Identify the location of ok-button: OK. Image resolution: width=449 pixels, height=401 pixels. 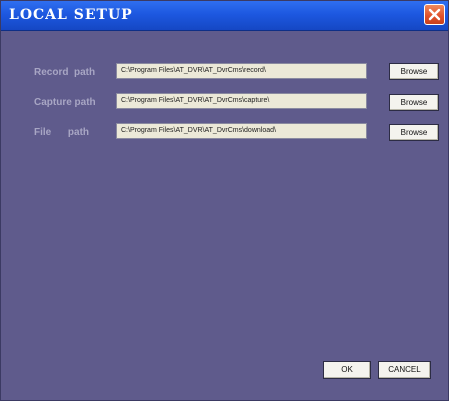
(347, 370).